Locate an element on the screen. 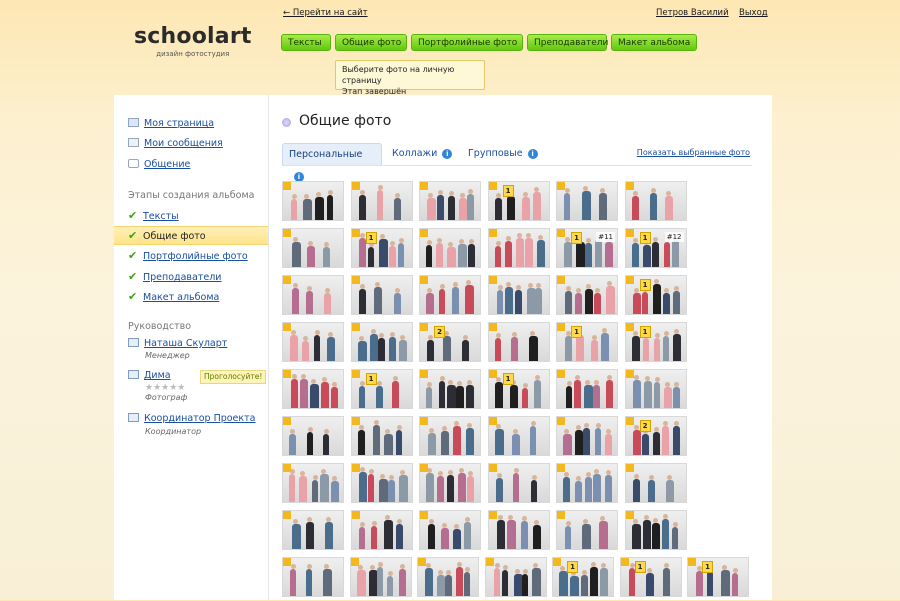  nav-tab-portfolio-photos: Портфолийные фото is located at coordinates (467, 42).